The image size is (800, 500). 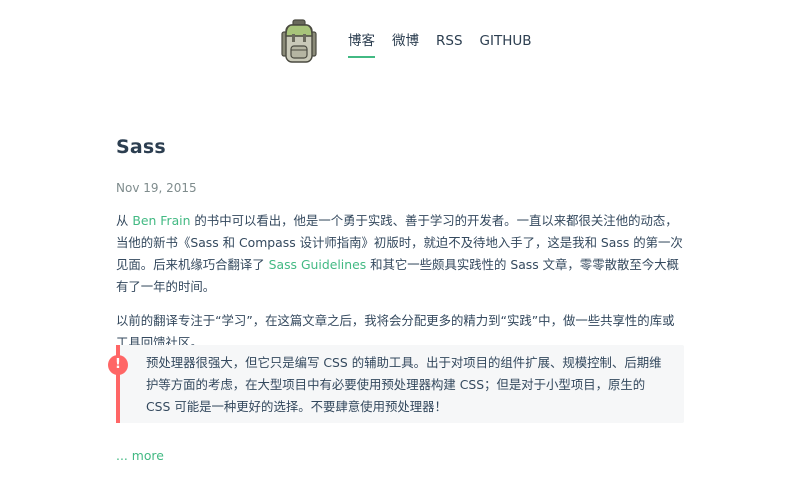 I want to click on read-more-link: ... more, so click(x=140, y=455).